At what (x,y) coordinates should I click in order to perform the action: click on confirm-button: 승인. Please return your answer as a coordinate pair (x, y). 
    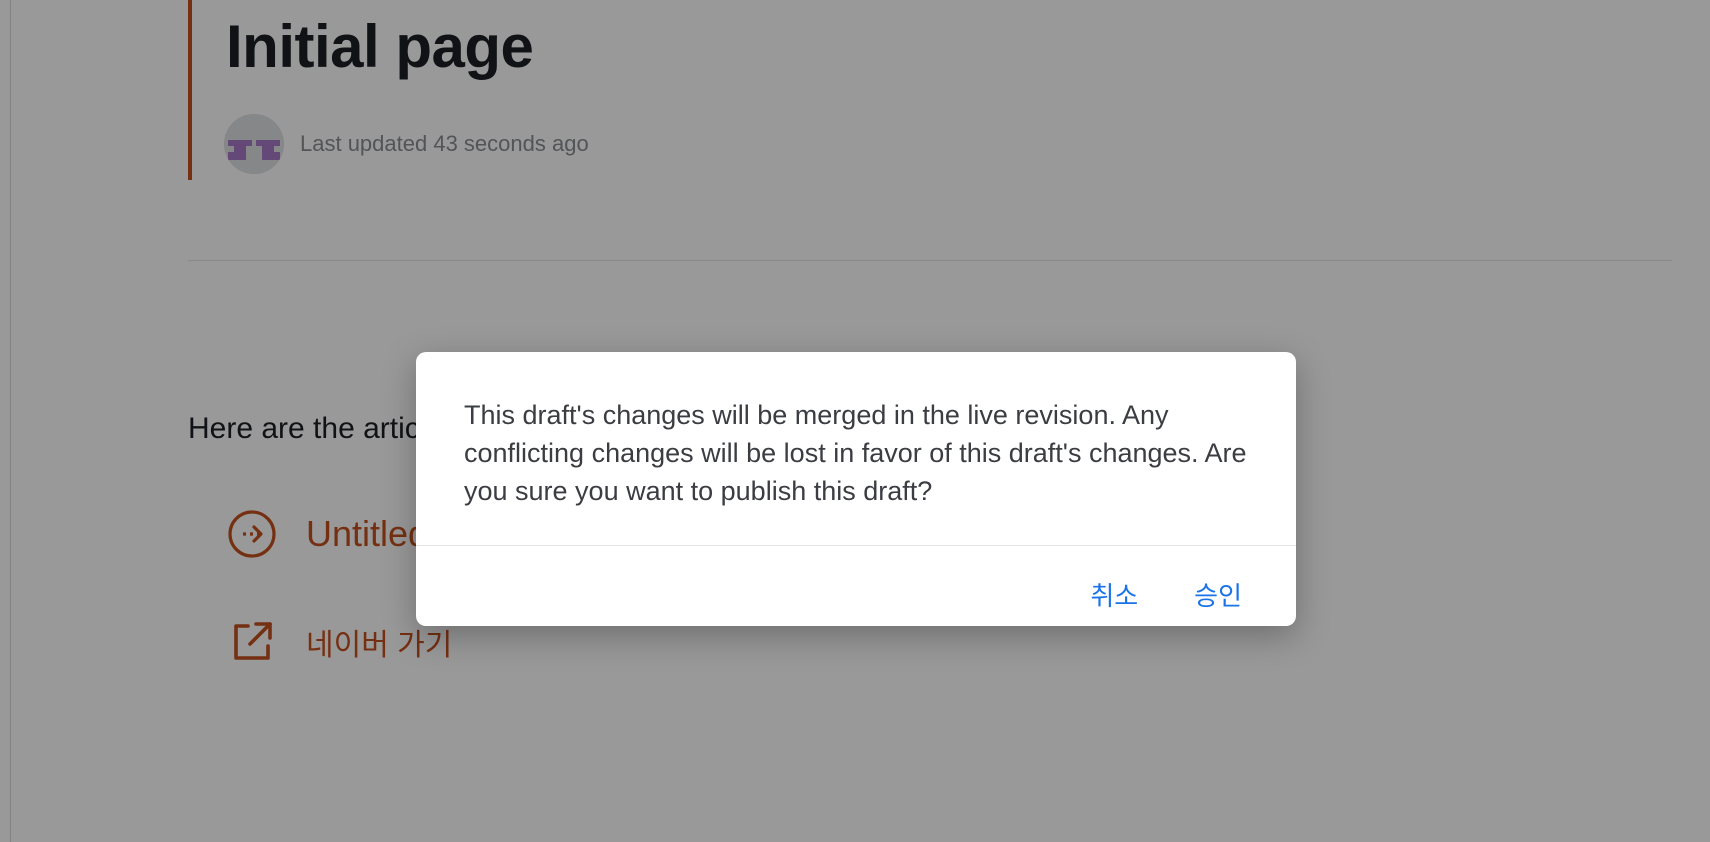
    Looking at the image, I should click on (1218, 594).